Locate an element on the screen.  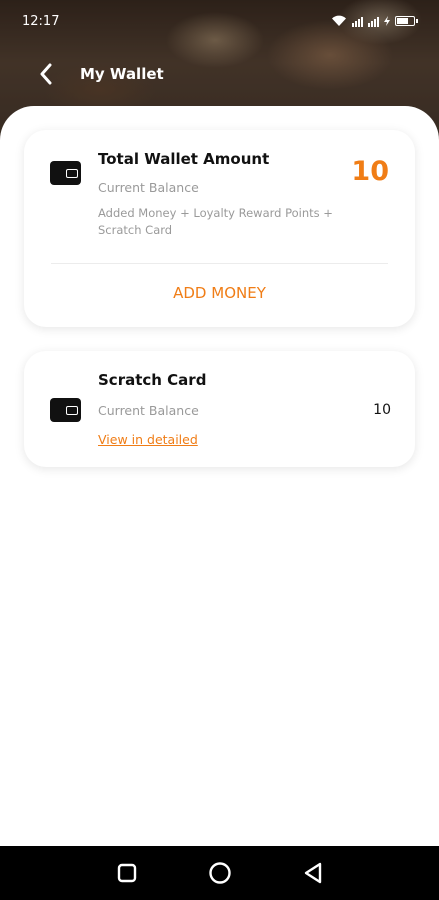
add-money-button: ADD MONEY is located at coordinates (219, 293).